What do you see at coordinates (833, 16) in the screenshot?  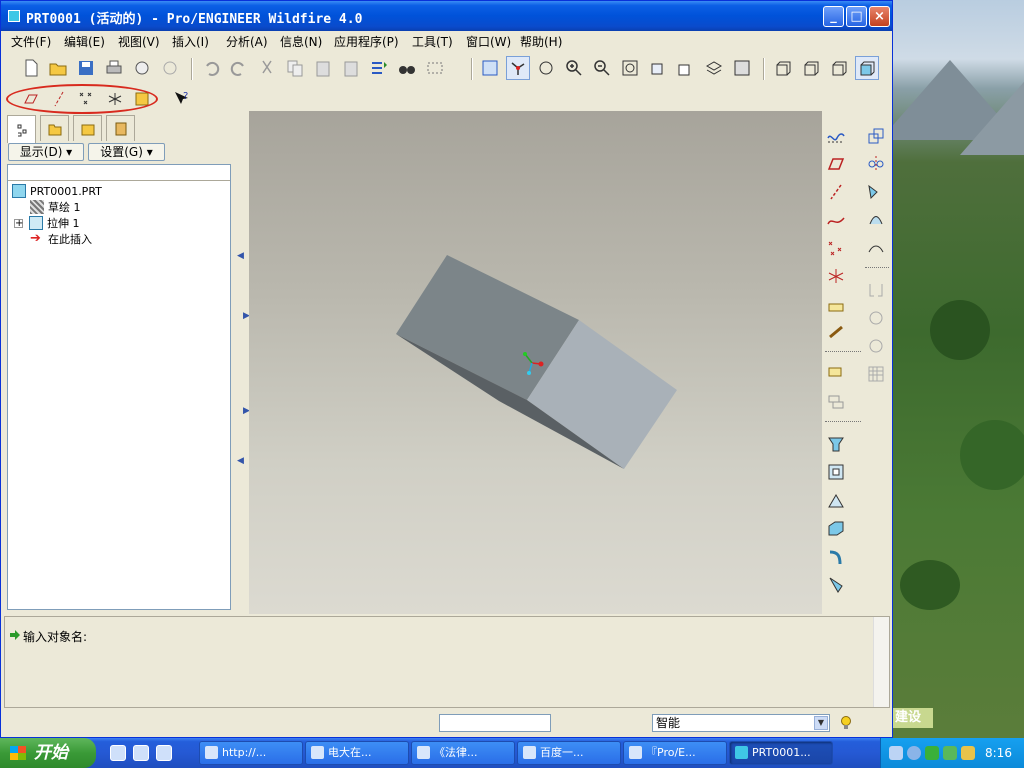 I see `minimize-button: _` at bounding box center [833, 16].